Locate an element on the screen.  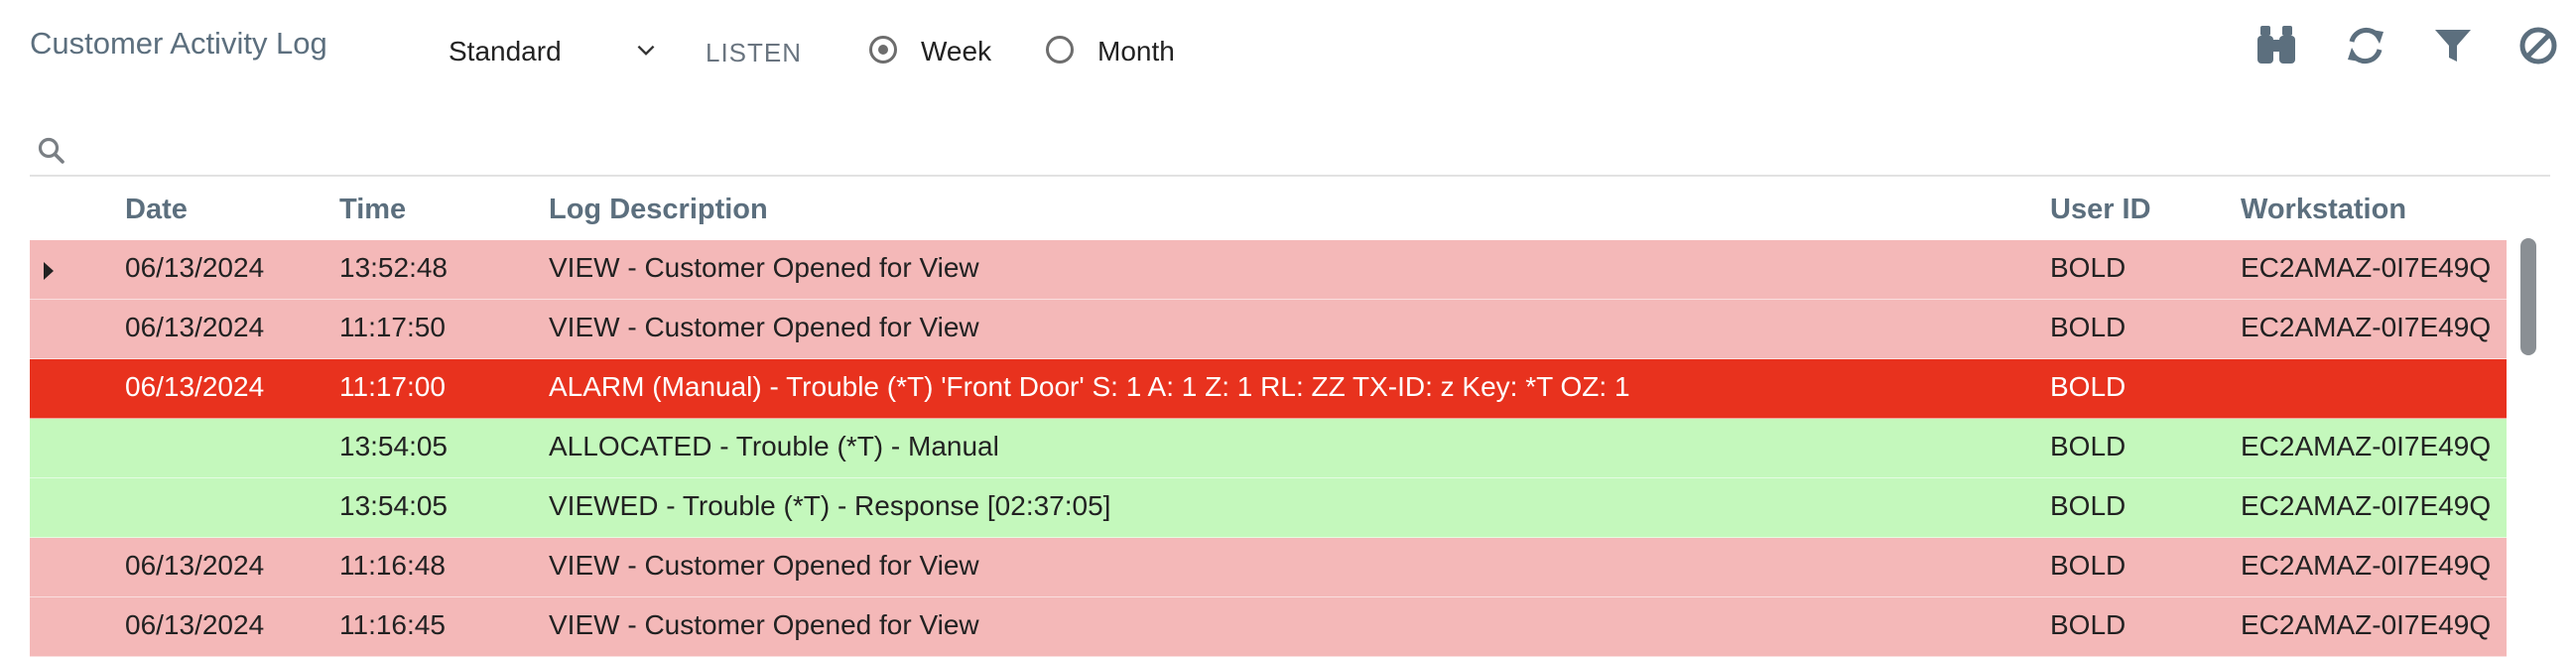
search-bar is located at coordinates (1290, 153).